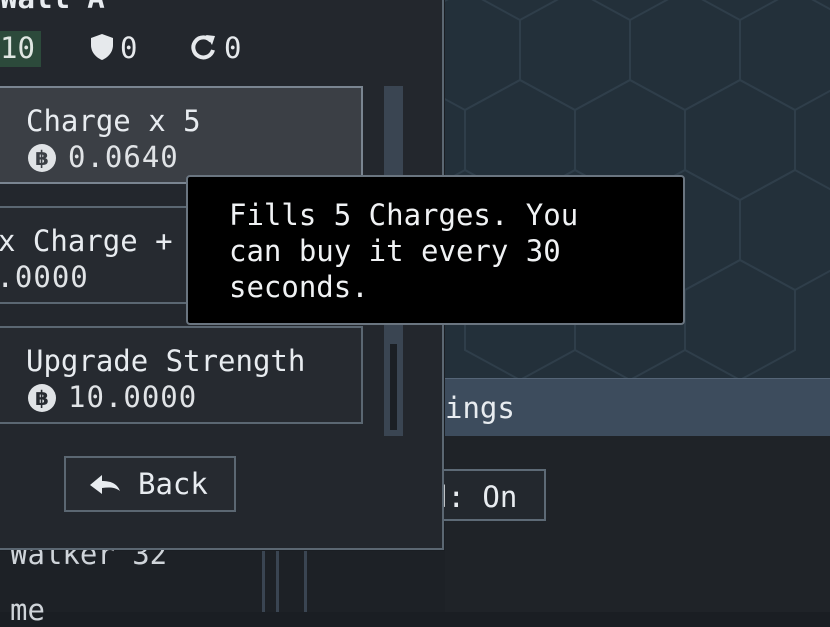  I want to click on item-price: 10.0000, so click(133, 397).